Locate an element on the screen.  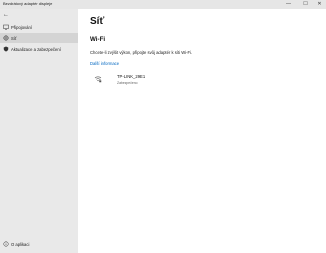
sidebar-item-network: Síť is located at coordinates (39, 38).